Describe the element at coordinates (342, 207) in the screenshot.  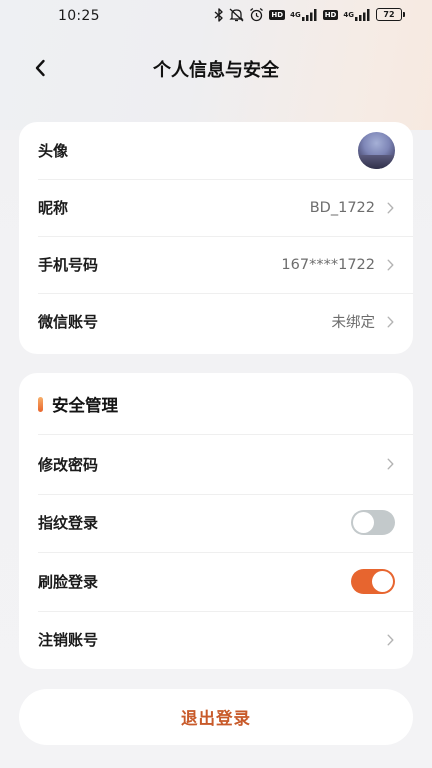
I see `nickname-value: BD_1722` at that location.